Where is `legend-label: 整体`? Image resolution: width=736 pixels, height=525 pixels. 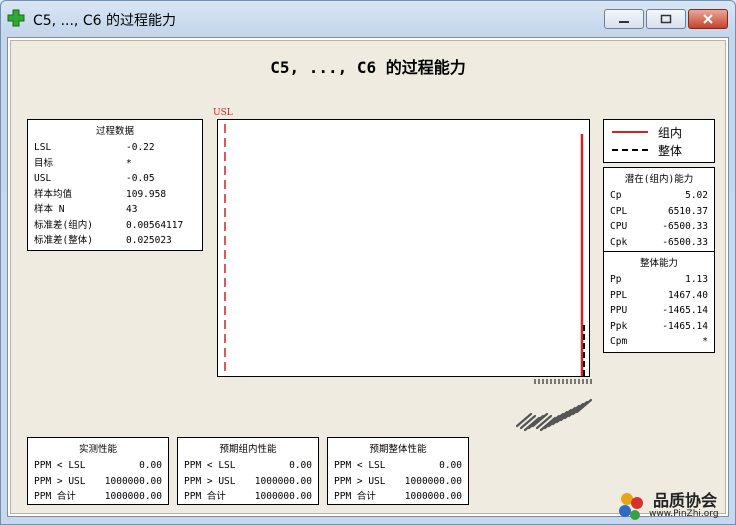 legend-label: 整体 is located at coordinates (670, 150).